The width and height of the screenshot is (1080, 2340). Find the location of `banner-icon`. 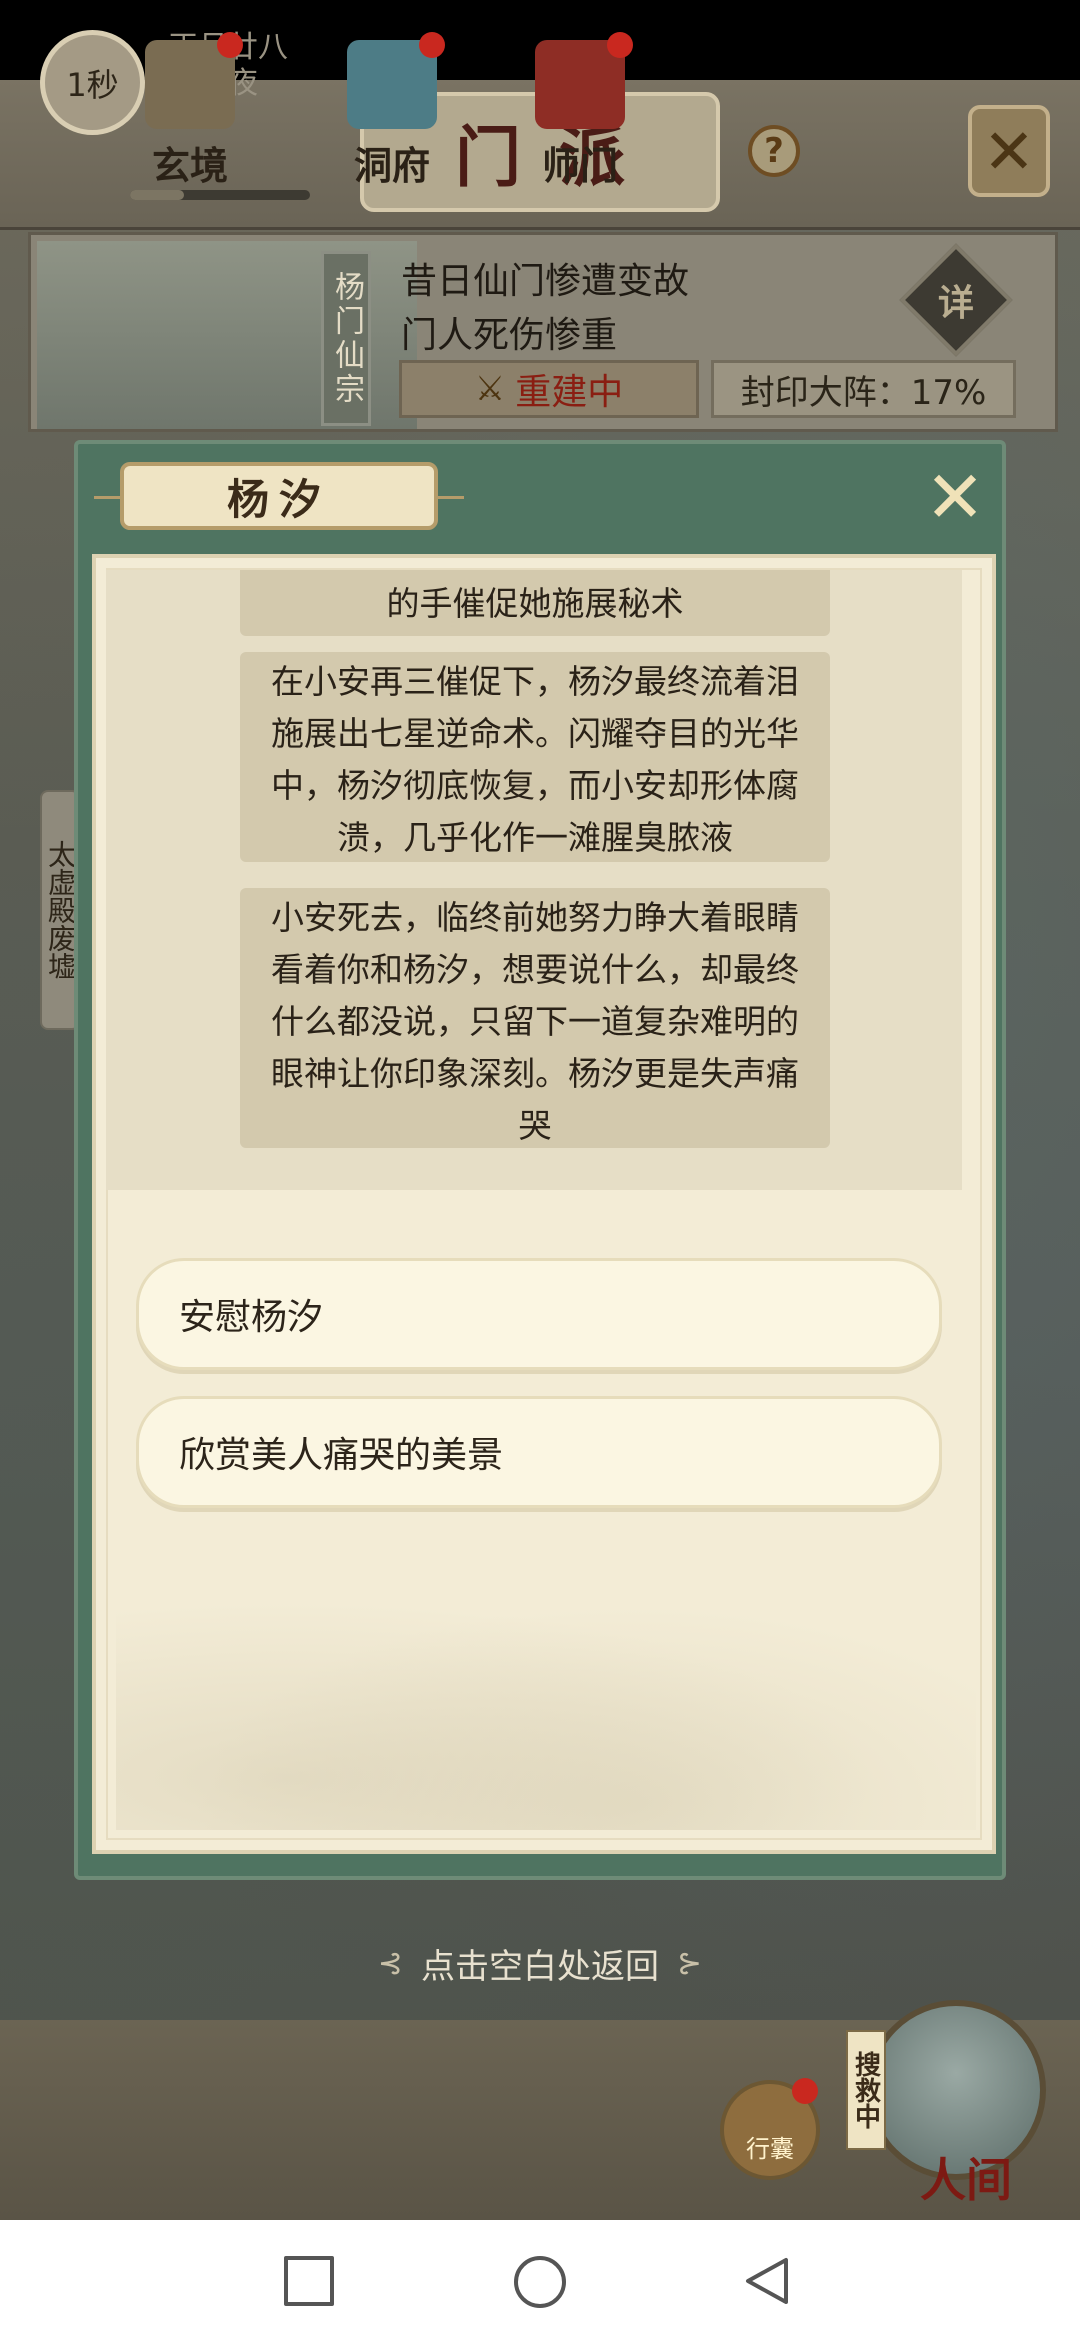

banner-icon is located at coordinates (584, 80).